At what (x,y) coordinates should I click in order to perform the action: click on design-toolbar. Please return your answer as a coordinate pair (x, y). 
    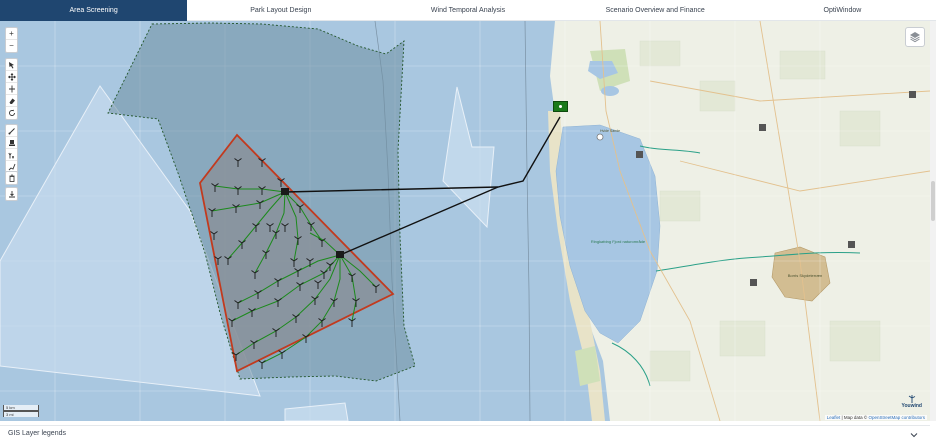
    Looking at the image, I should click on (11, 149).